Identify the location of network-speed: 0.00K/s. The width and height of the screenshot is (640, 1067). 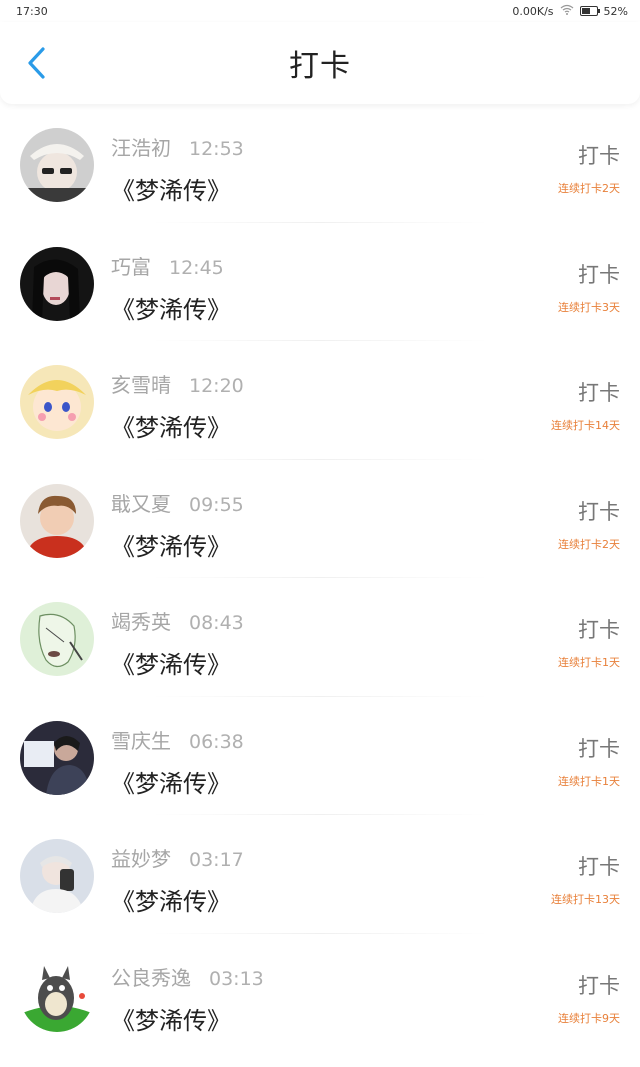
(533, 11).